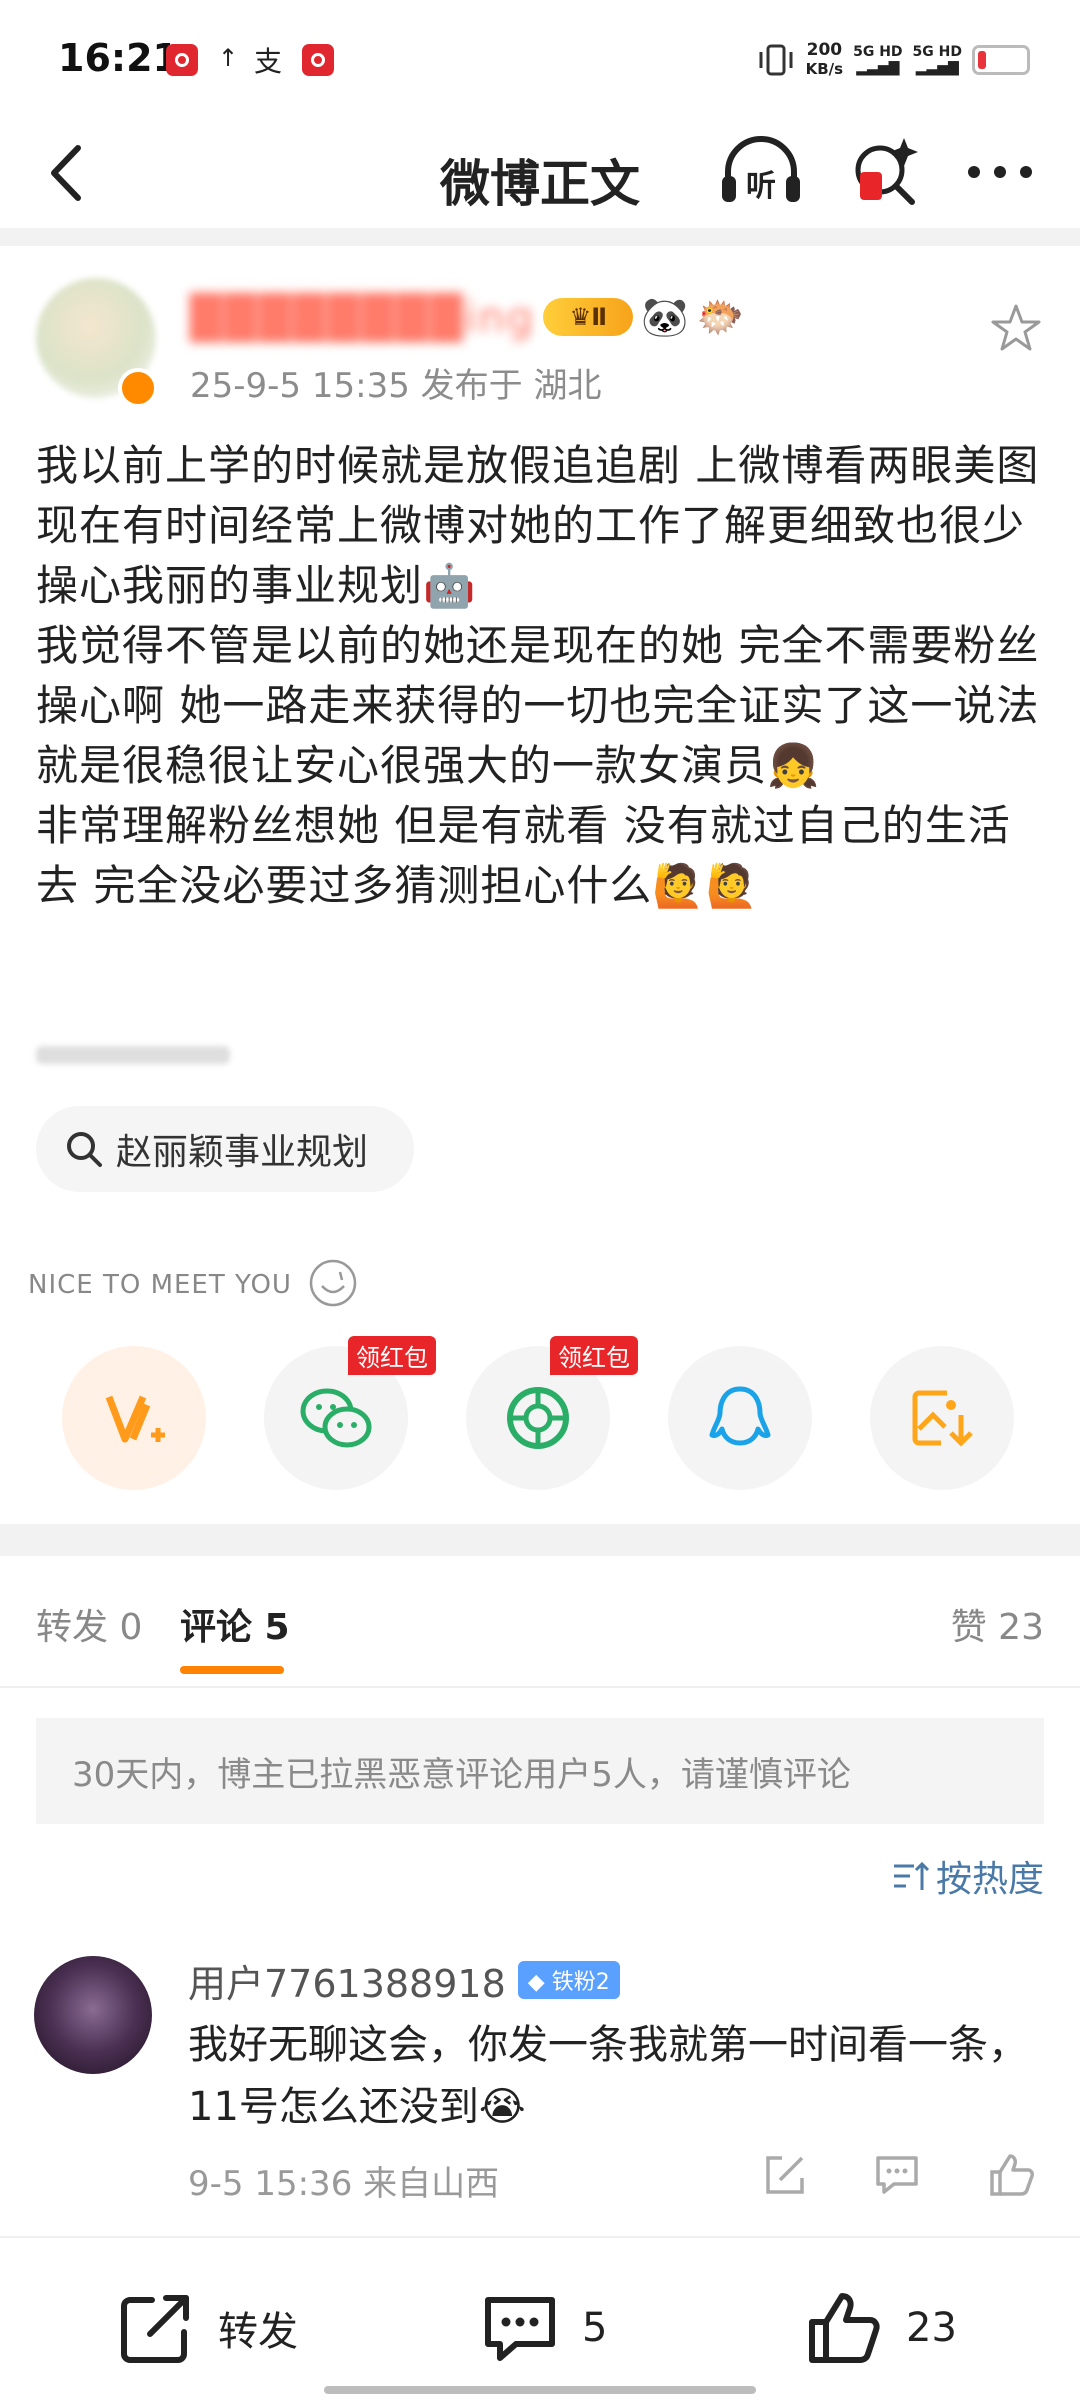 Image resolution: width=1080 pixels, height=2400 pixels. I want to click on qq-icon, so click(740, 1416).